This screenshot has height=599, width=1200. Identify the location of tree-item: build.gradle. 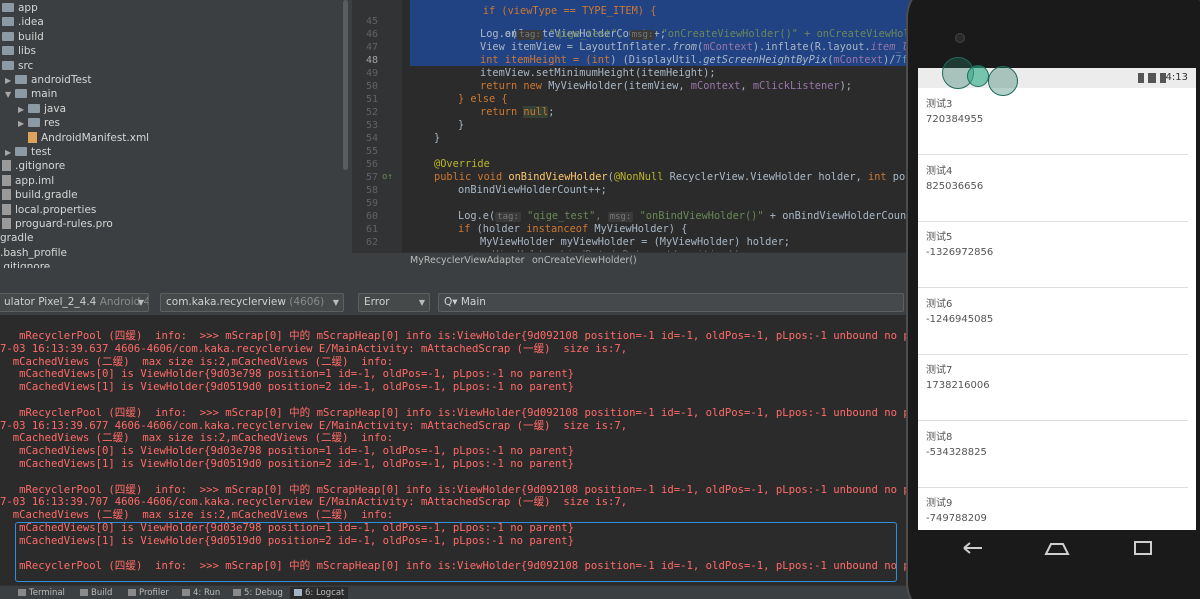
(39, 195).